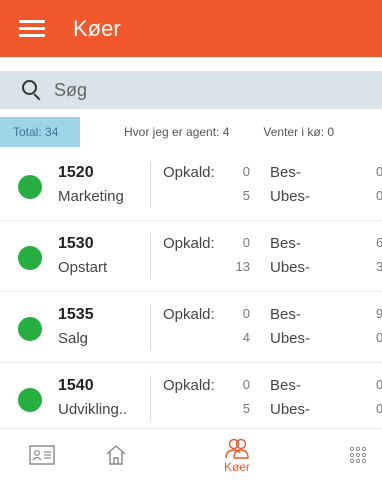  Describe the element at coordinates (91, 196) in the screenshot. I see `queue-name: Marketing` at that location.